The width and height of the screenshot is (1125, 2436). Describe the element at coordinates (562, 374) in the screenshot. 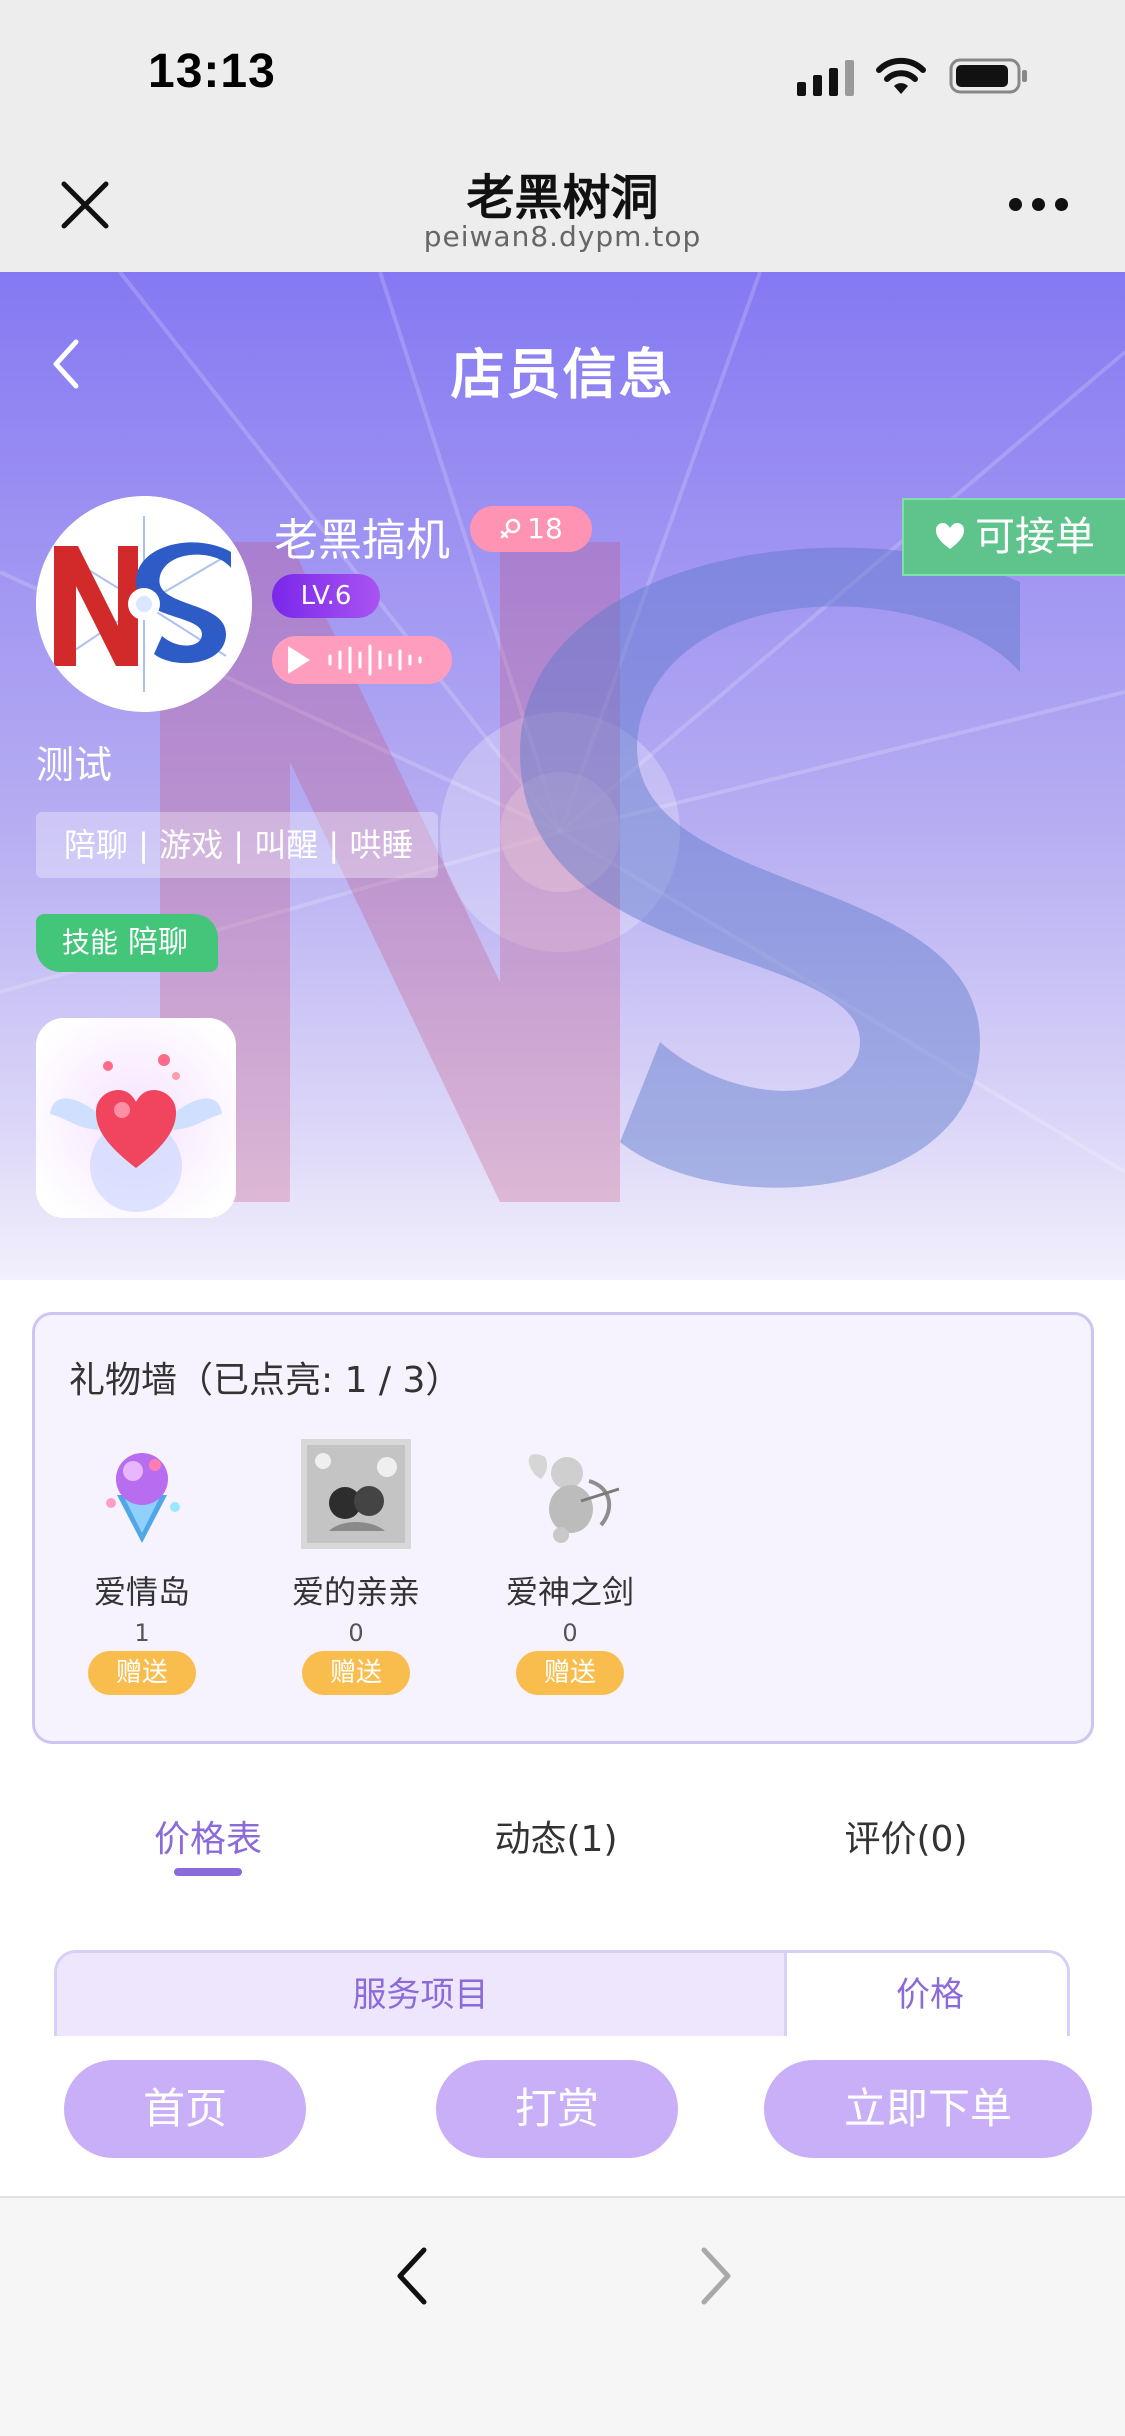

I see `page-title: 店员信息` at that location.